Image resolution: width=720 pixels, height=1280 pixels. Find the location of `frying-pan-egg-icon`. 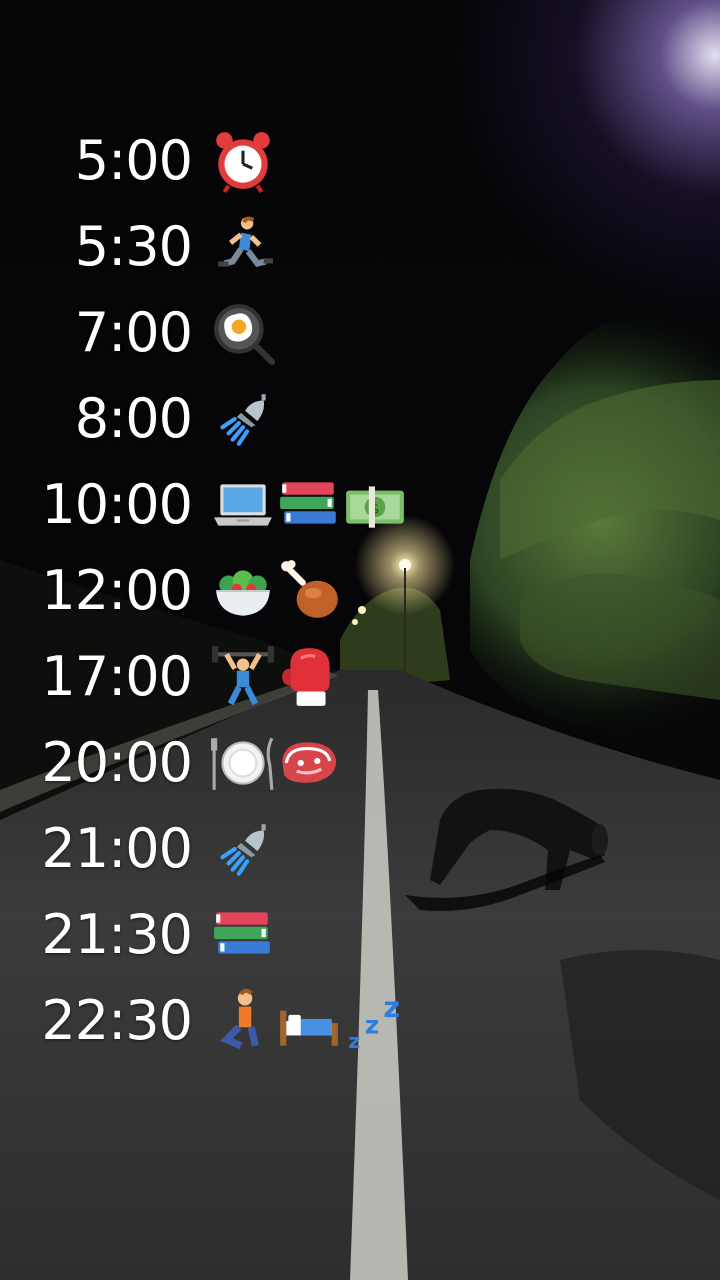

frying-pan-egg-icon is located at coordinates (243, 333).